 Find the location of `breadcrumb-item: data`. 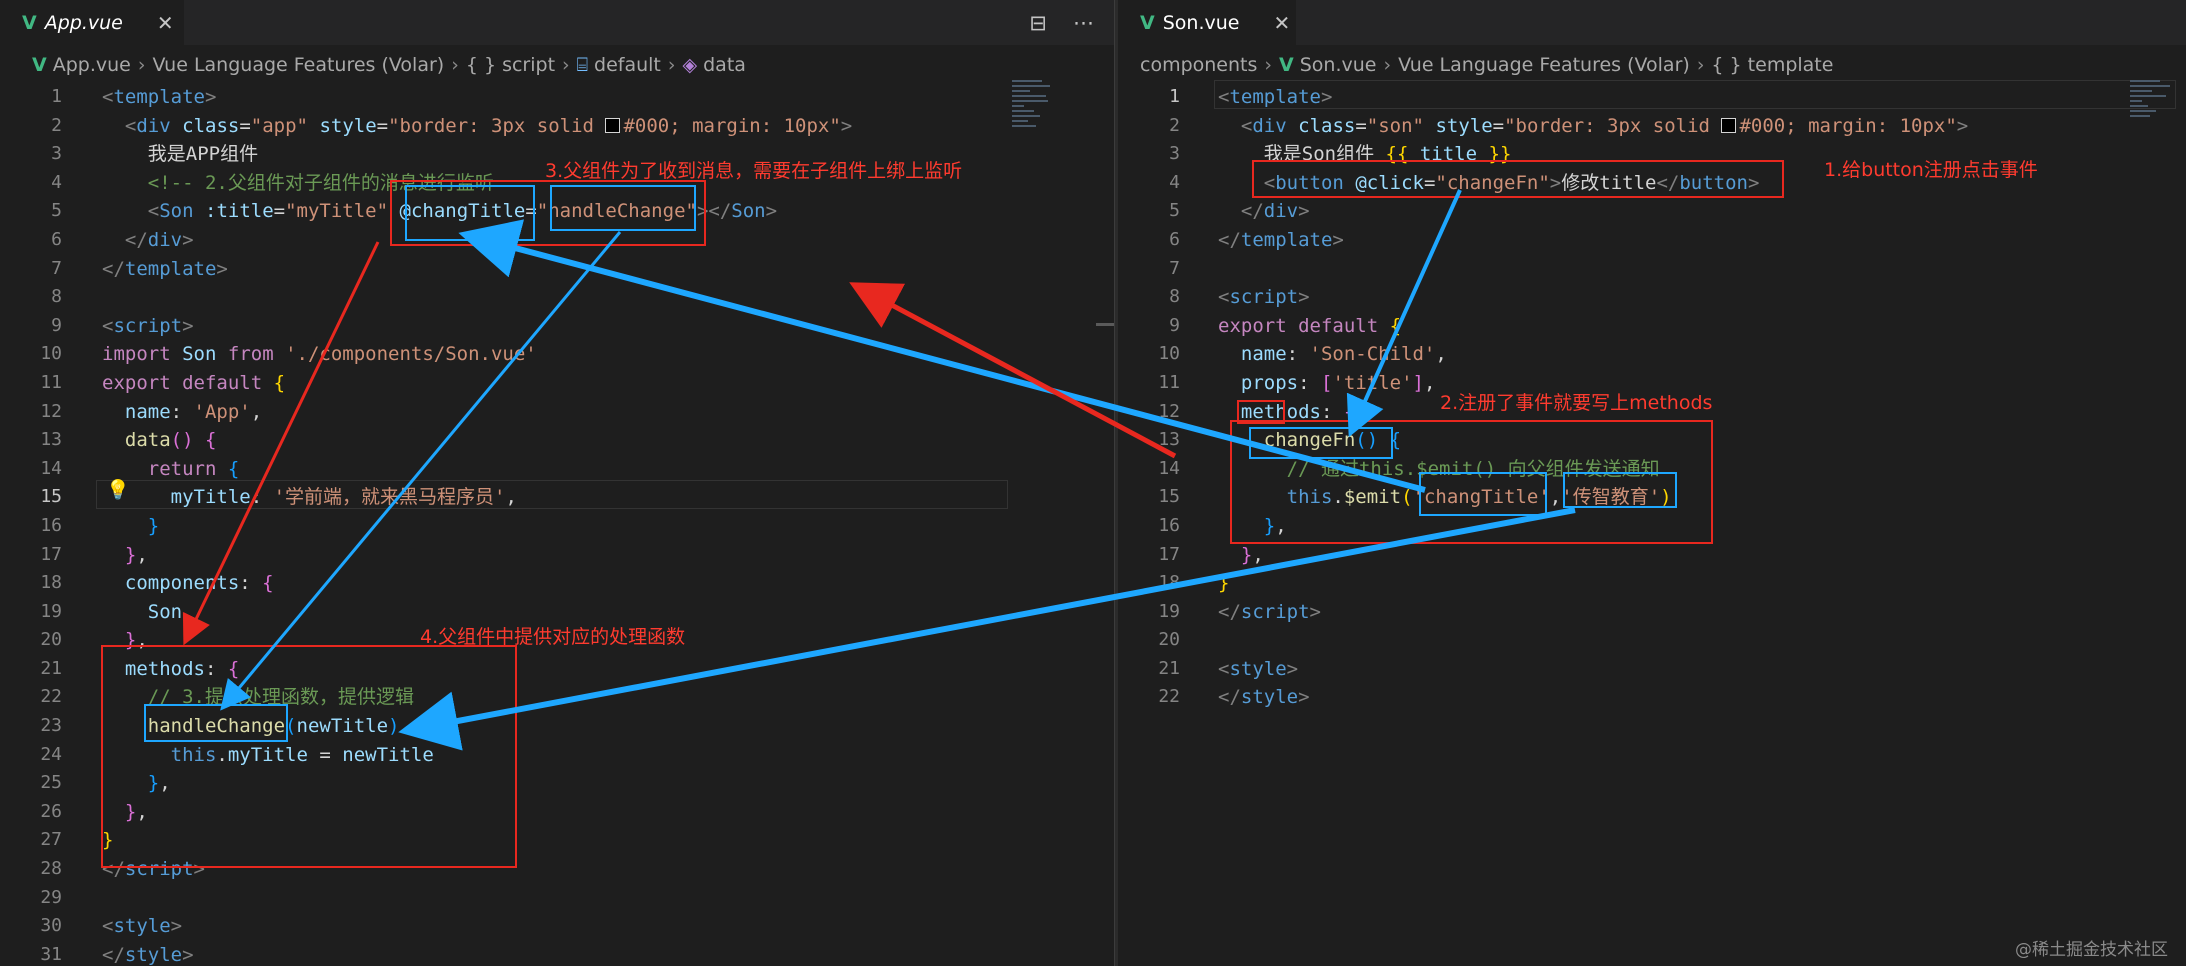

breadcrumb-item: data is located at coordinates (724, 65).